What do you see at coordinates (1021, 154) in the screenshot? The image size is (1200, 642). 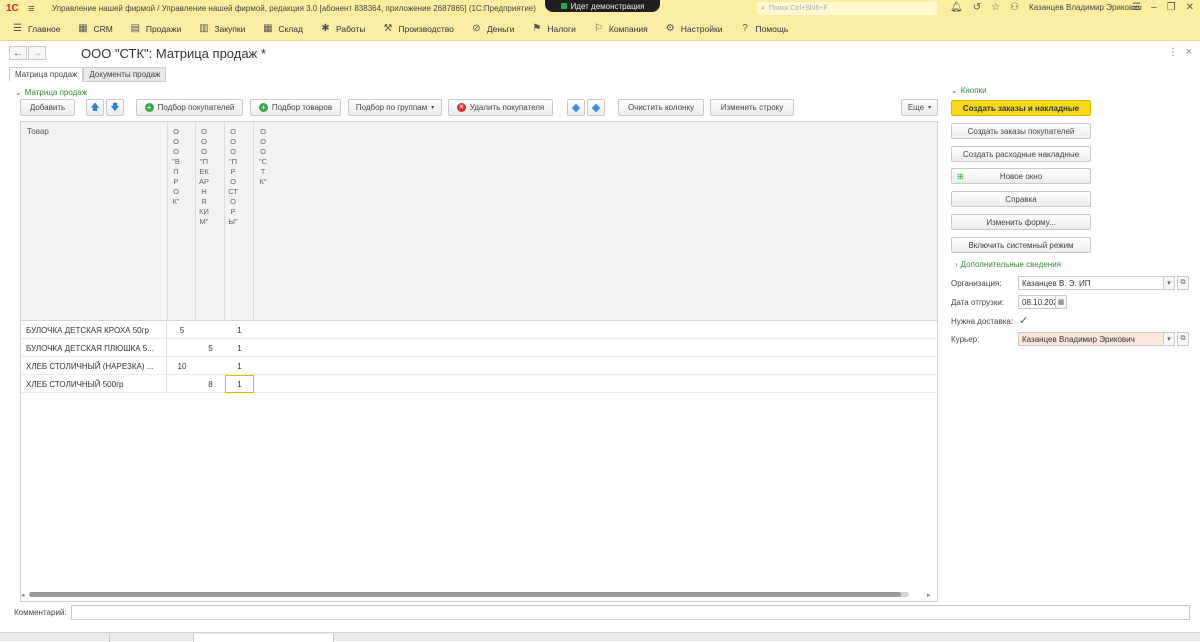 I see `create-invoices-button: Создать расходные накладные` at bounding box center [1021, 154].